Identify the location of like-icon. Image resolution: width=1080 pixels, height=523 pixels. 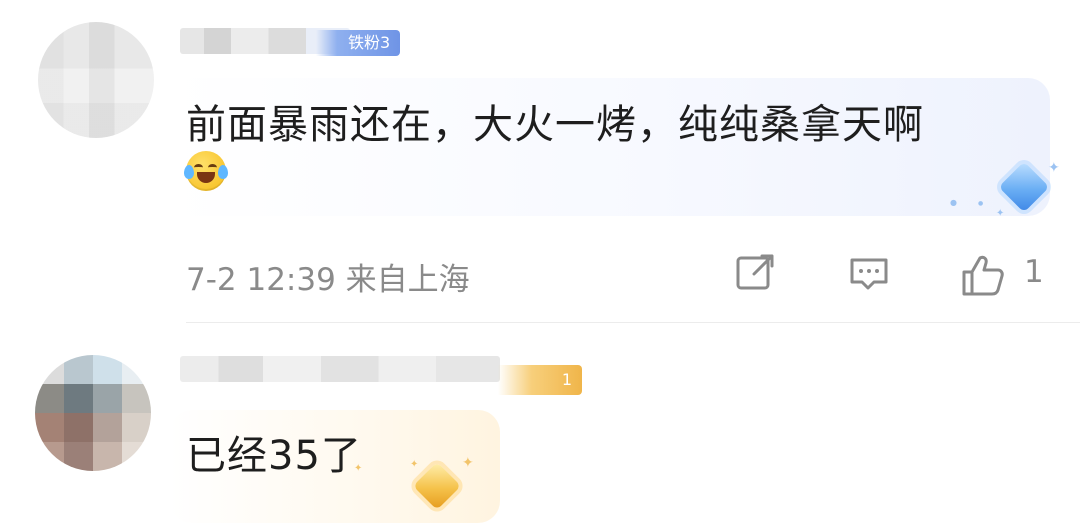
(982, 274).